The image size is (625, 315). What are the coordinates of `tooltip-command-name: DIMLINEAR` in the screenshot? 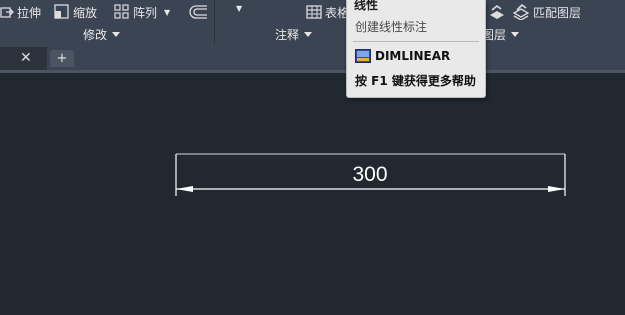 It's located at (413, 56).